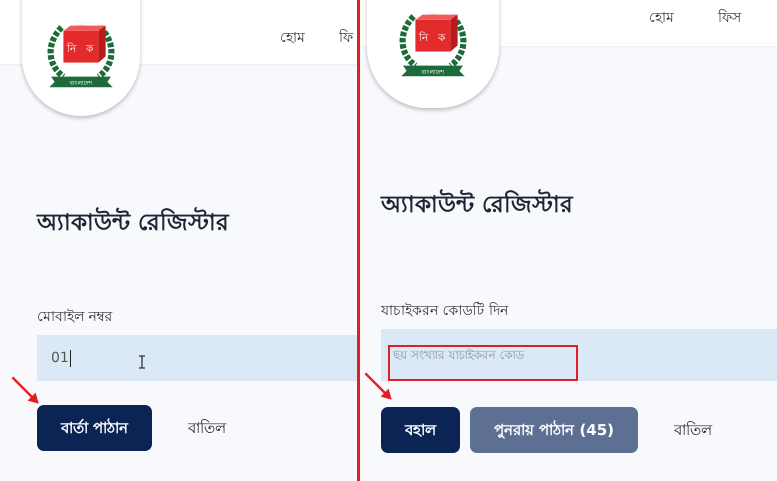  Describe the element at coordinates (729, 26) in the screenshot. I see `nav-link: ফিস` at that location.